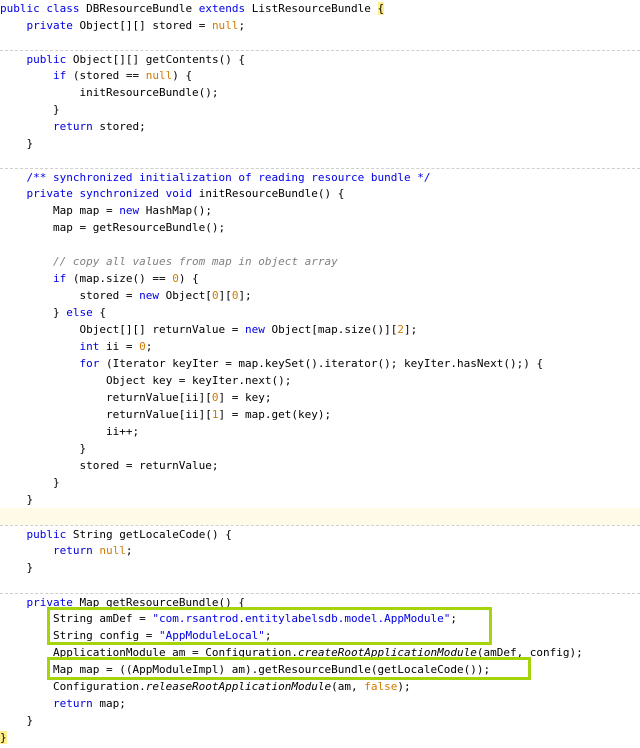 Image resolution: width=640 pixels, height=748 pixels. What do you see at coordinates (320, 58) in the screenshot?
I see `code-line: public Object[][] getContents() {` at bounding box center [320, 58].